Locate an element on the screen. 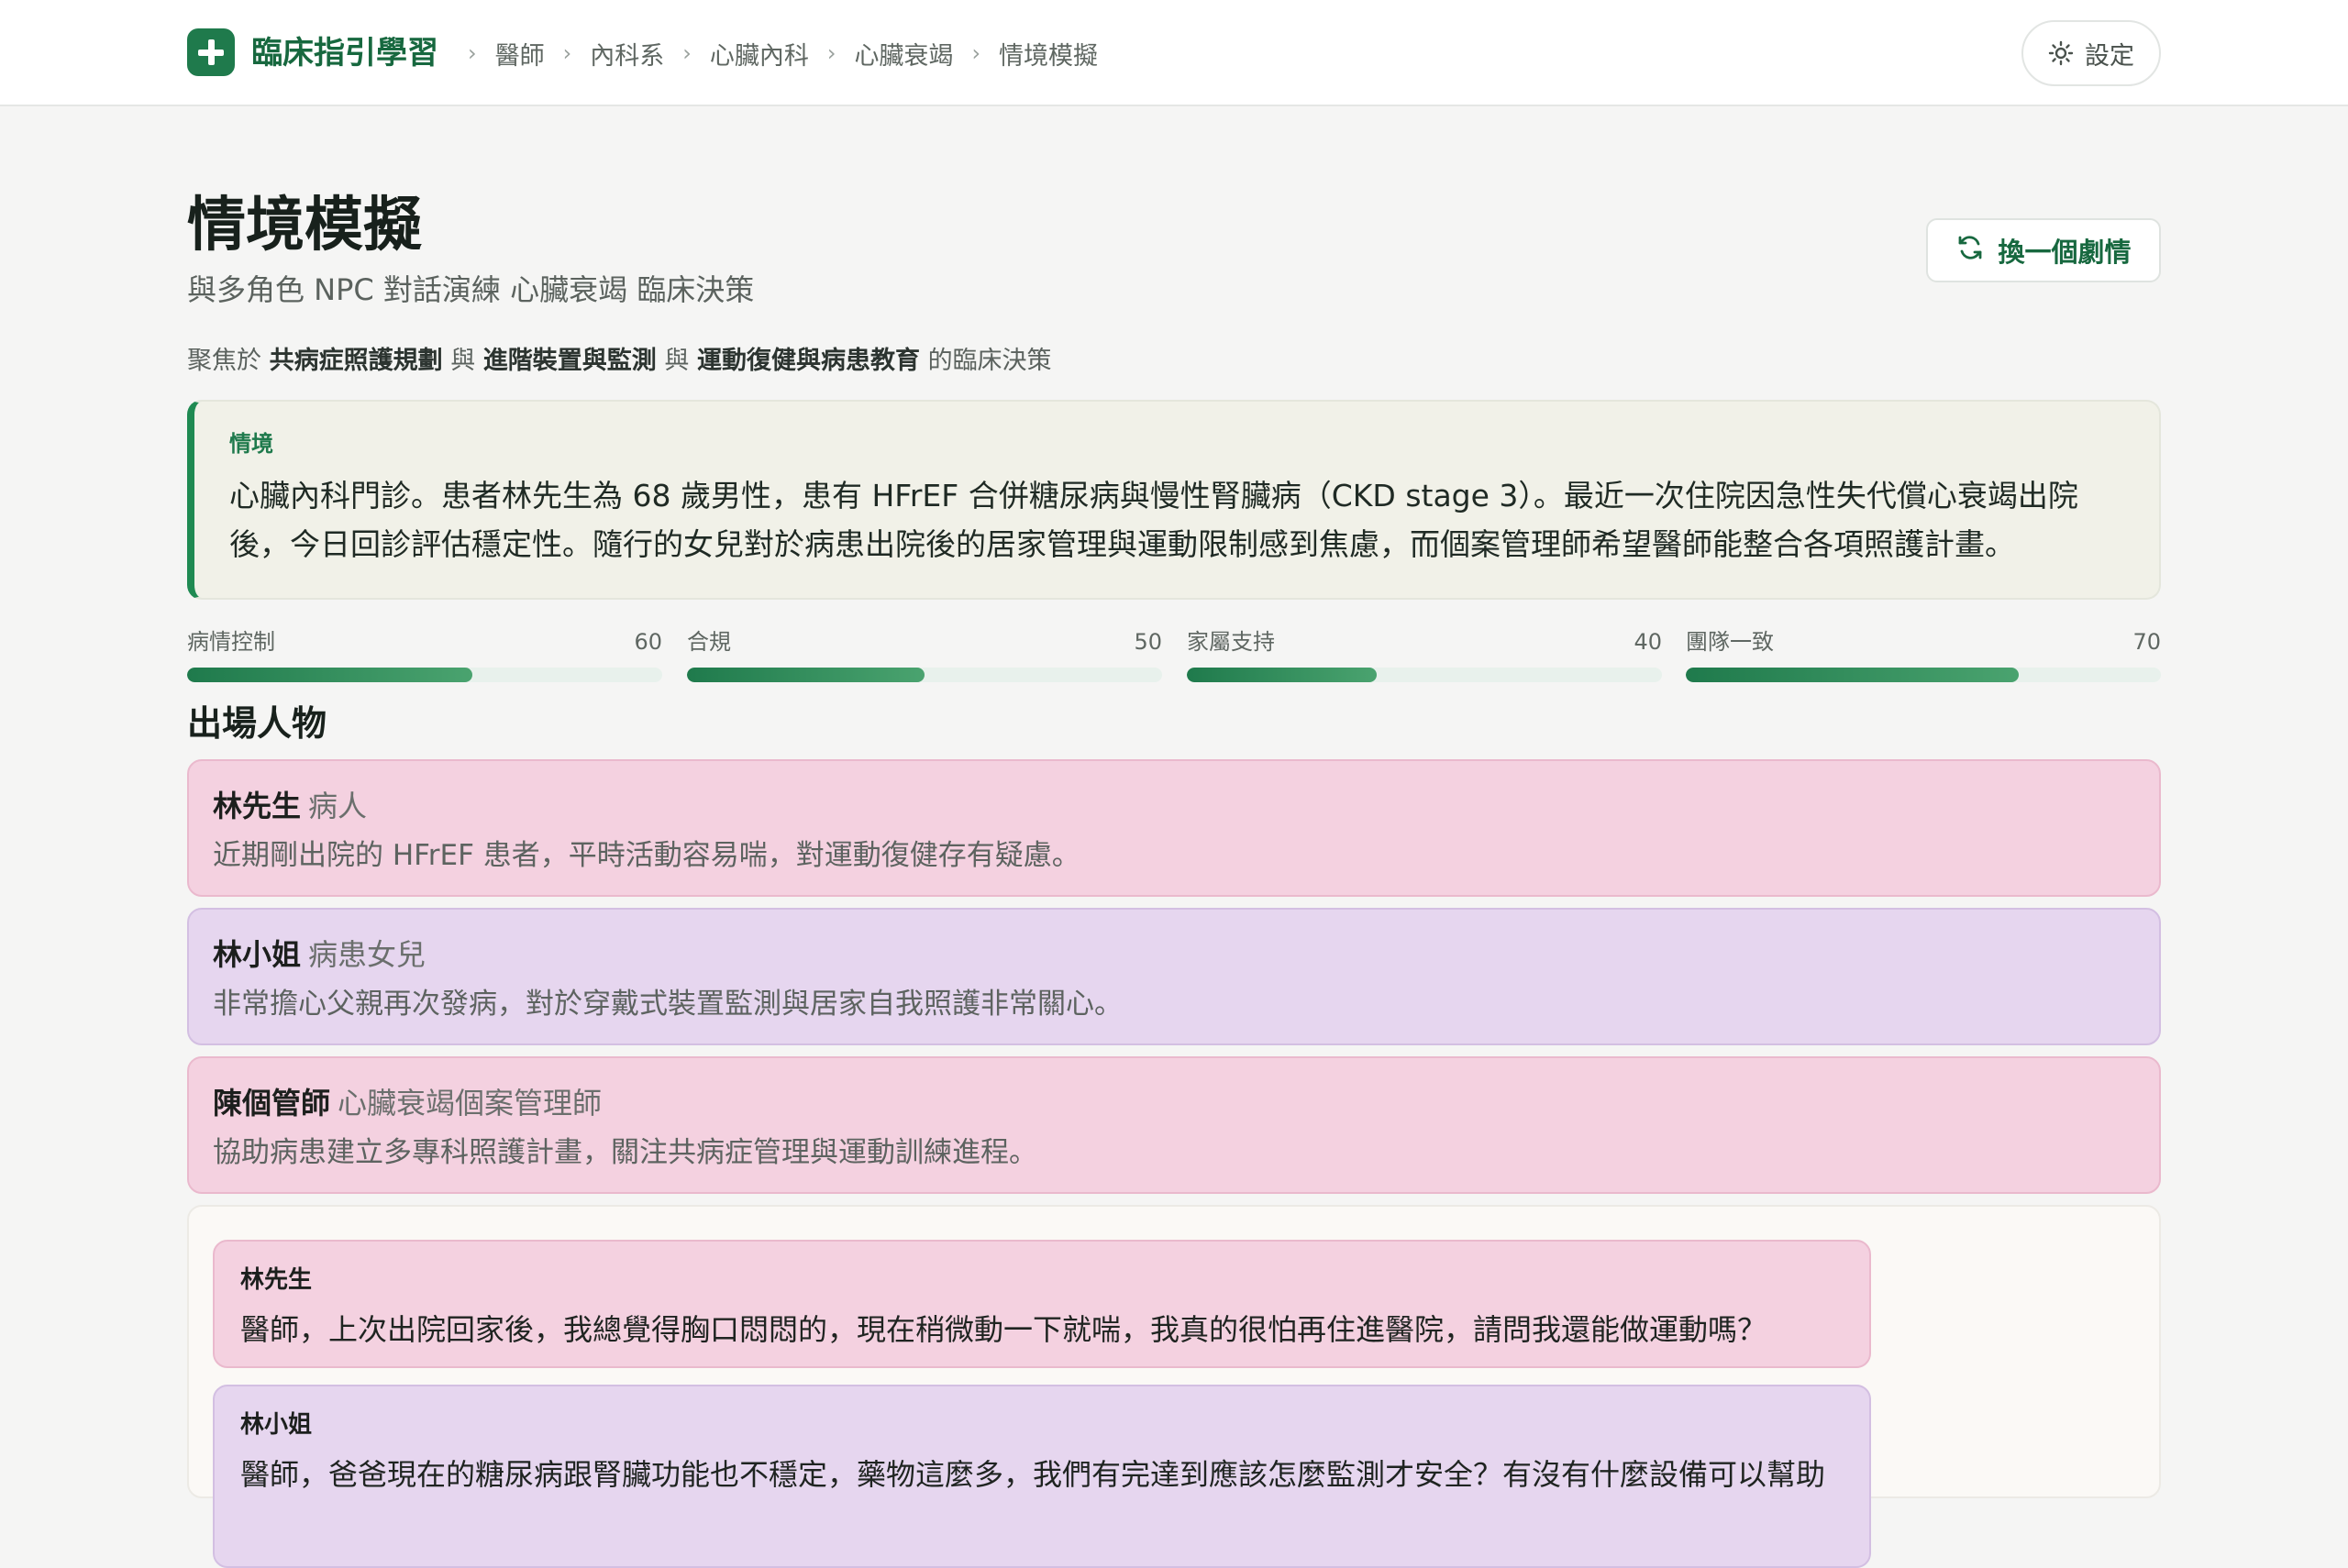 The height and width of the screenshot is (1568, 2348). focus-topic-devices: 進階裝置與監測 is located at coordinates (569, 361).